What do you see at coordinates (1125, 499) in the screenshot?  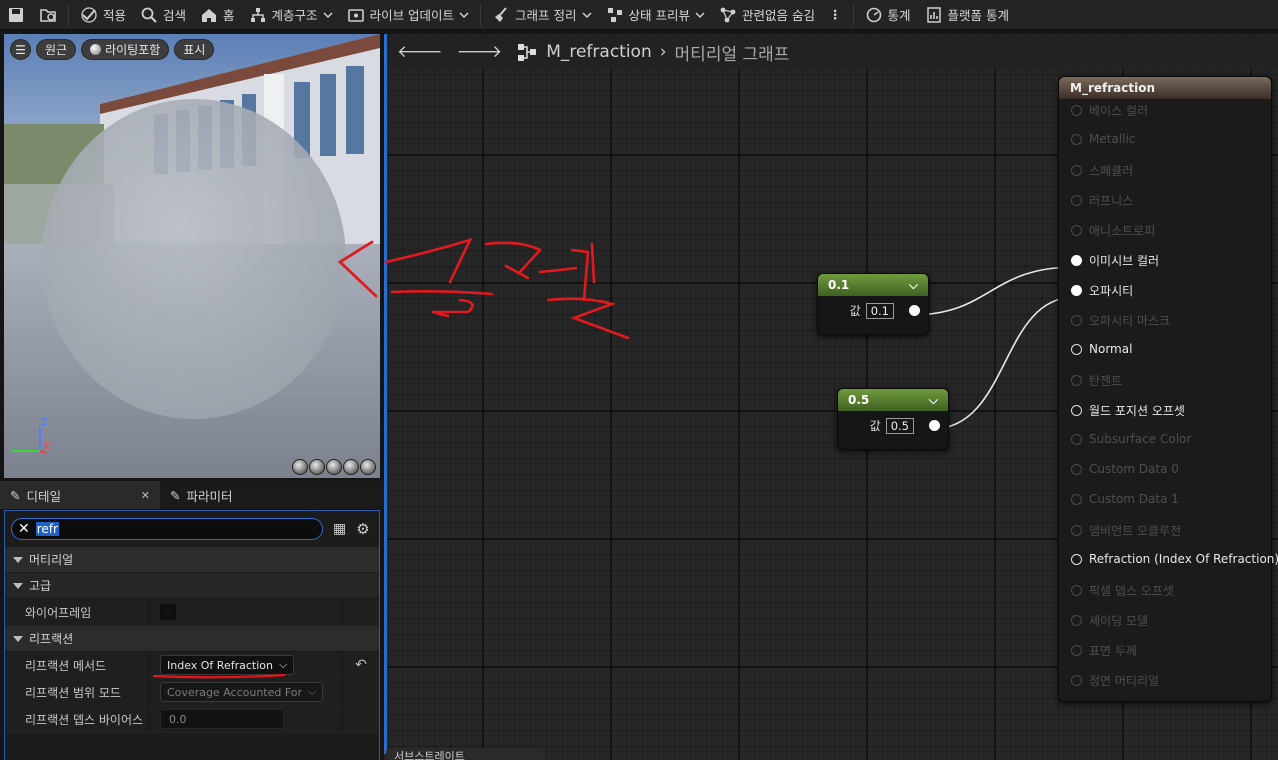 I see `output-pin-row: Custom Data 1` at bounding box center [1125, 499].